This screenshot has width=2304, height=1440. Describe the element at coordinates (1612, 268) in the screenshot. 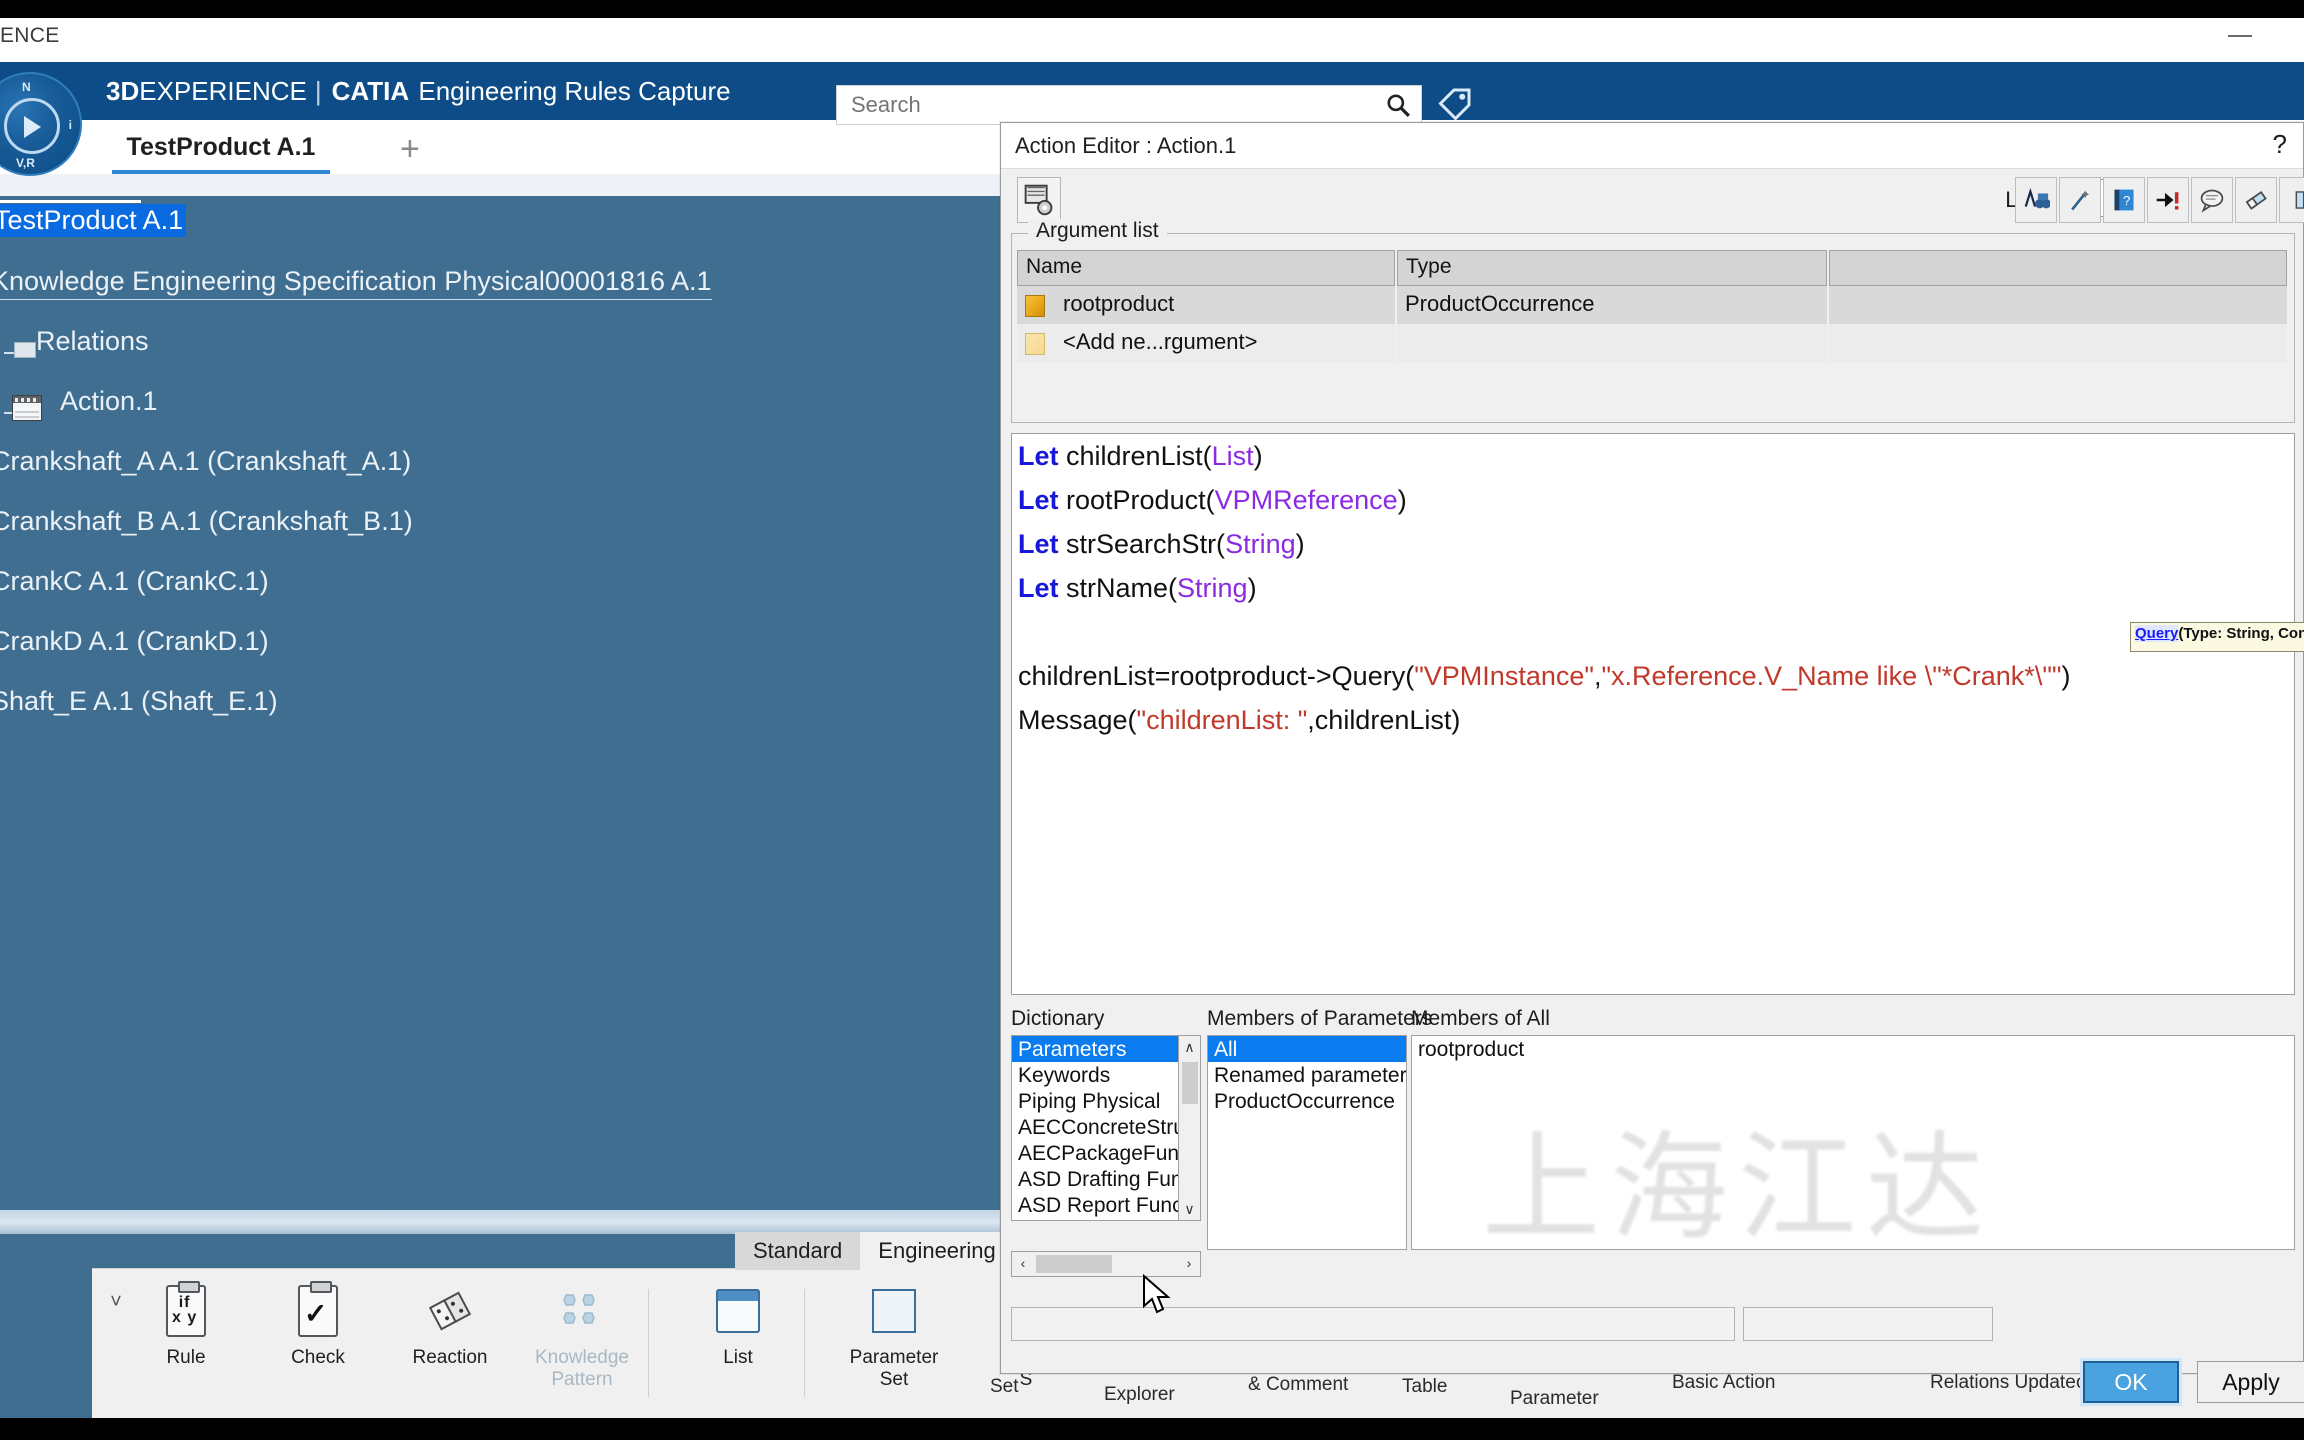

I see `column-header-type: Type` at that location.